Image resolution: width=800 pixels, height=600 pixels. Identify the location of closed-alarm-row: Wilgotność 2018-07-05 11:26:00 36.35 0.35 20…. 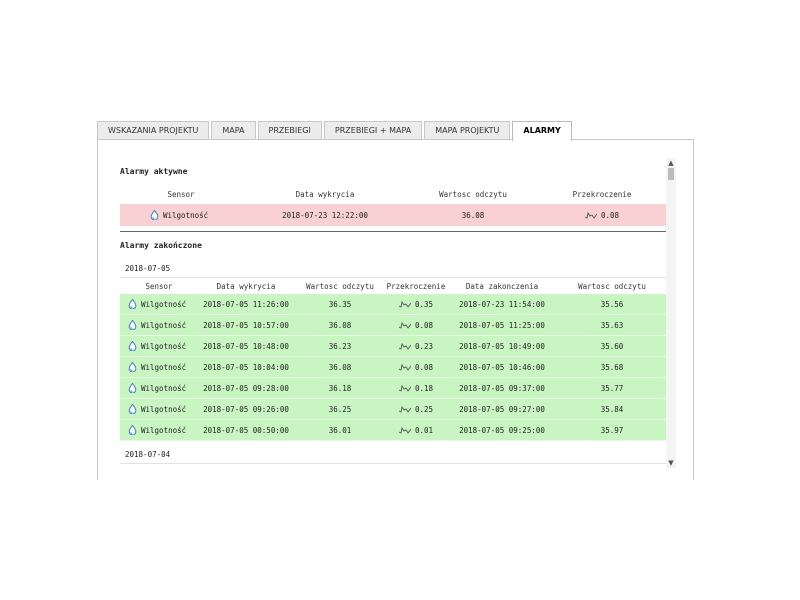
(393, 304).